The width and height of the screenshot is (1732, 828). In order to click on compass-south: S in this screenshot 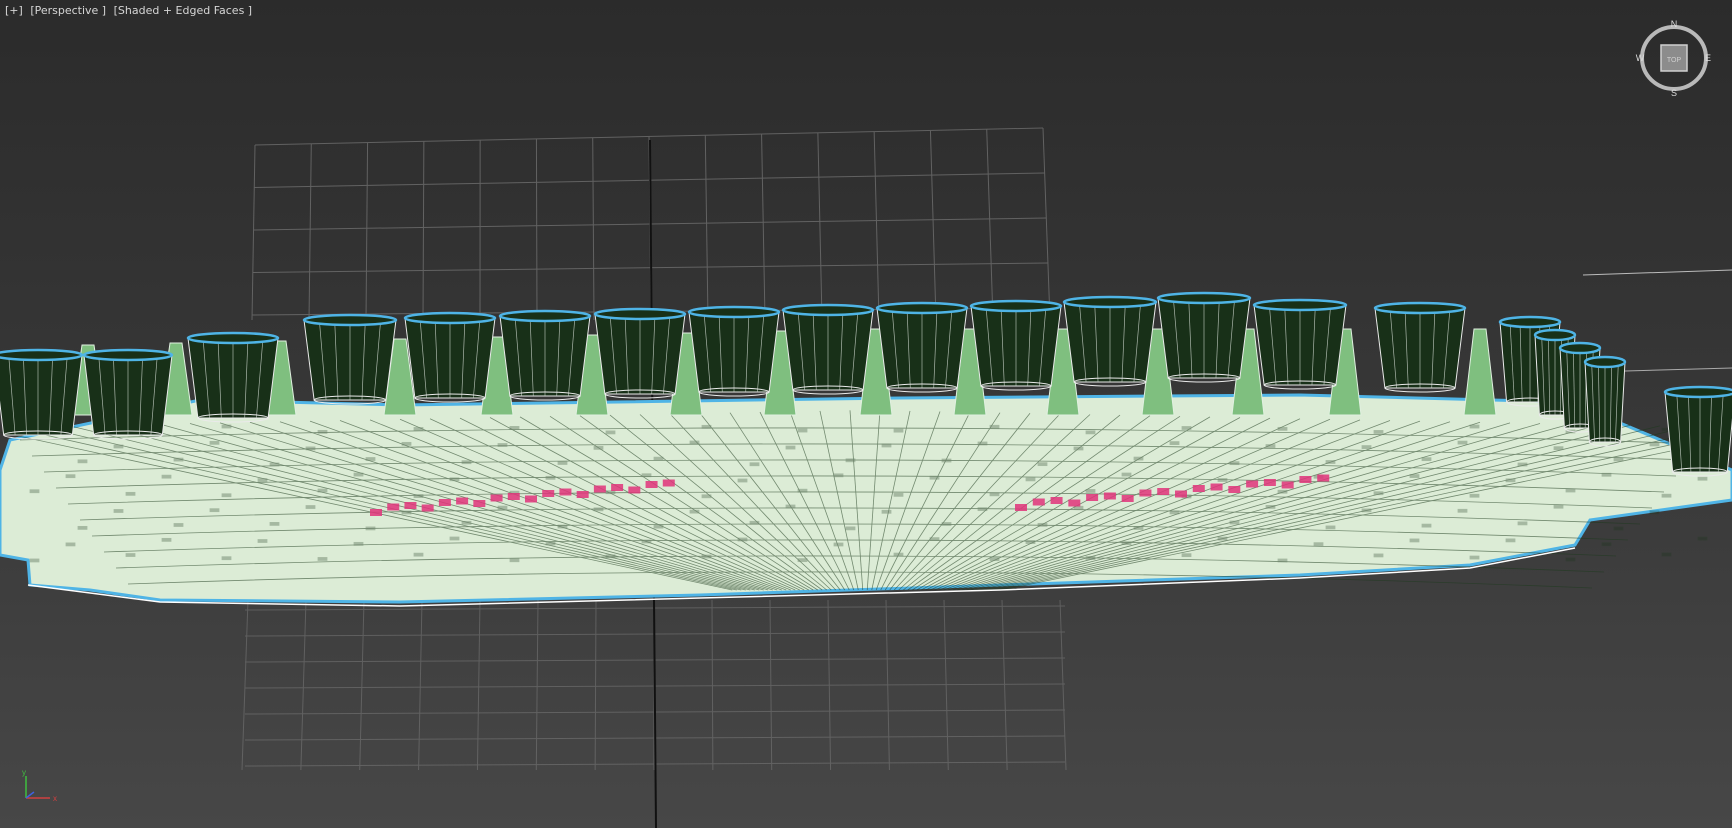, I will do `click(1674, 93)`.